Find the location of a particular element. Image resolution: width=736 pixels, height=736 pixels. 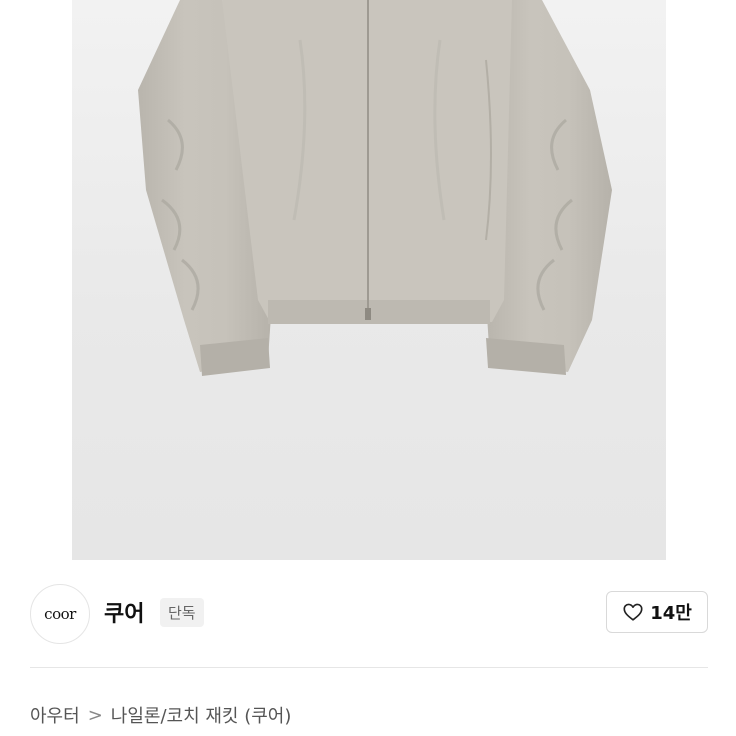

brand-logo: coor is located at coordinates (60, 614).